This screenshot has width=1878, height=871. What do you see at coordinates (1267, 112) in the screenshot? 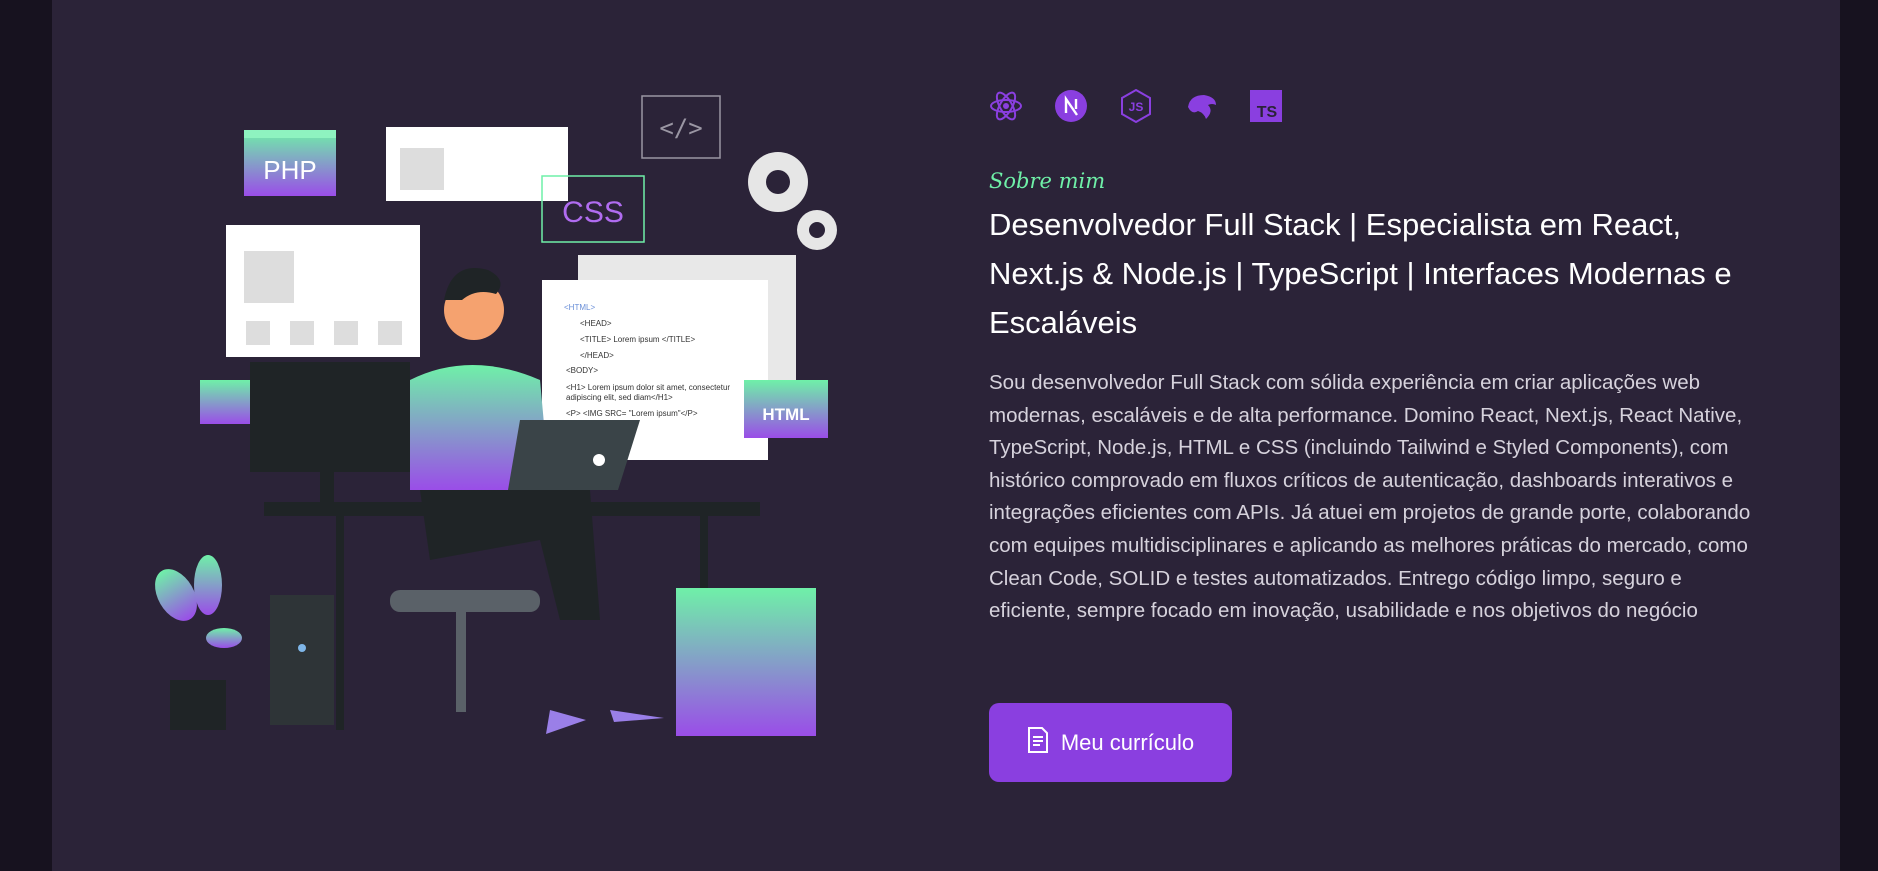
I see `svg-text: TS` at bounding box center [1267, 112].